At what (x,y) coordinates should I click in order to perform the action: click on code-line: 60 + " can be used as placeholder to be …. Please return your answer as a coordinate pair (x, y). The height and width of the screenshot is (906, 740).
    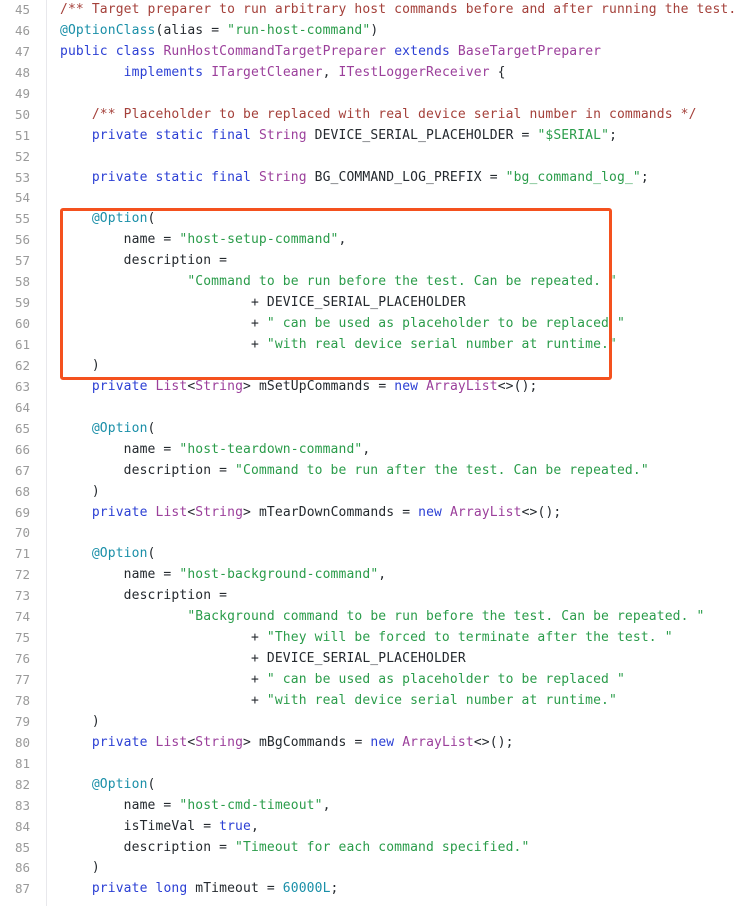
    Looking at the image, I should click on (370, 324).